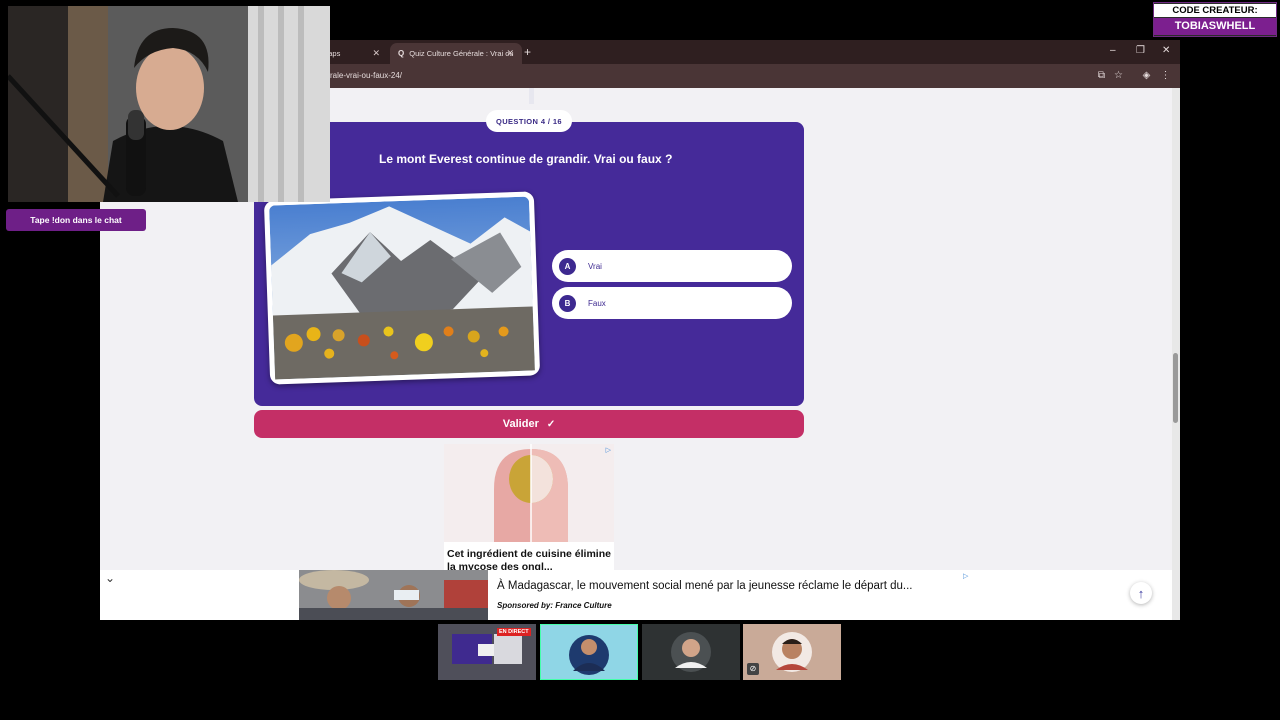 The width and height of the screenshot is (1280, 720). What do you see at coordinates (1166, 50) in the screenshot?
I see `window-close-icon: ✕` at bounding box center [1166, 50].